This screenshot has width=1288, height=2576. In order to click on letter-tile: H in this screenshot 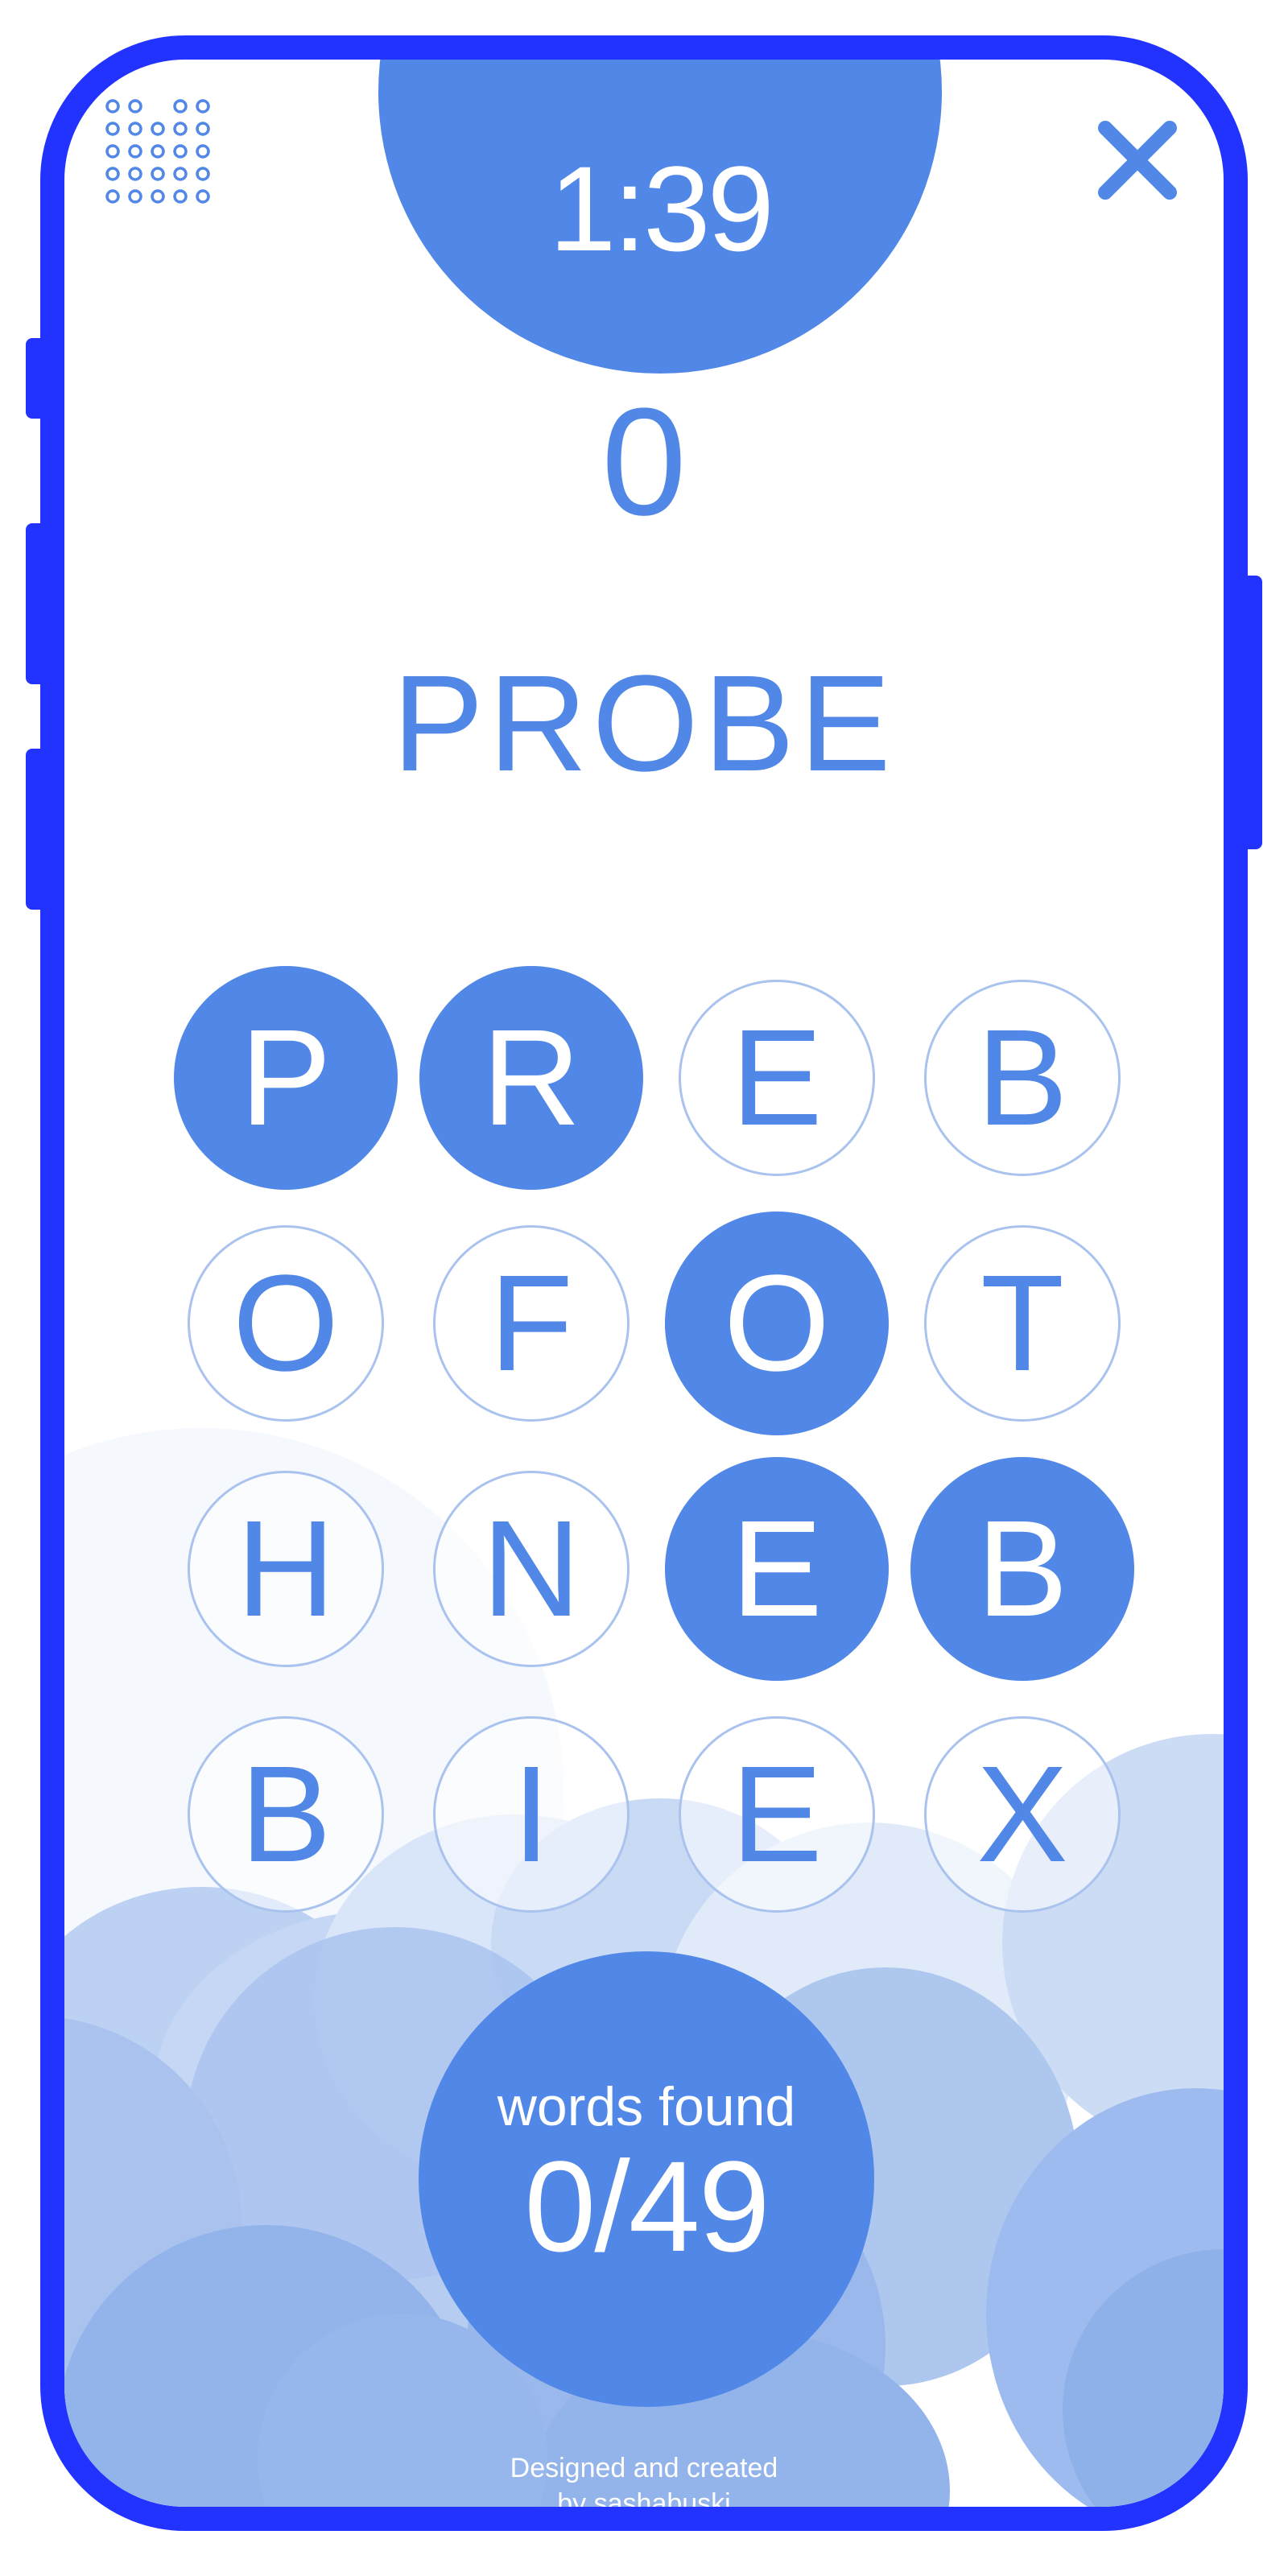, I will do `click(286, 1569)`.